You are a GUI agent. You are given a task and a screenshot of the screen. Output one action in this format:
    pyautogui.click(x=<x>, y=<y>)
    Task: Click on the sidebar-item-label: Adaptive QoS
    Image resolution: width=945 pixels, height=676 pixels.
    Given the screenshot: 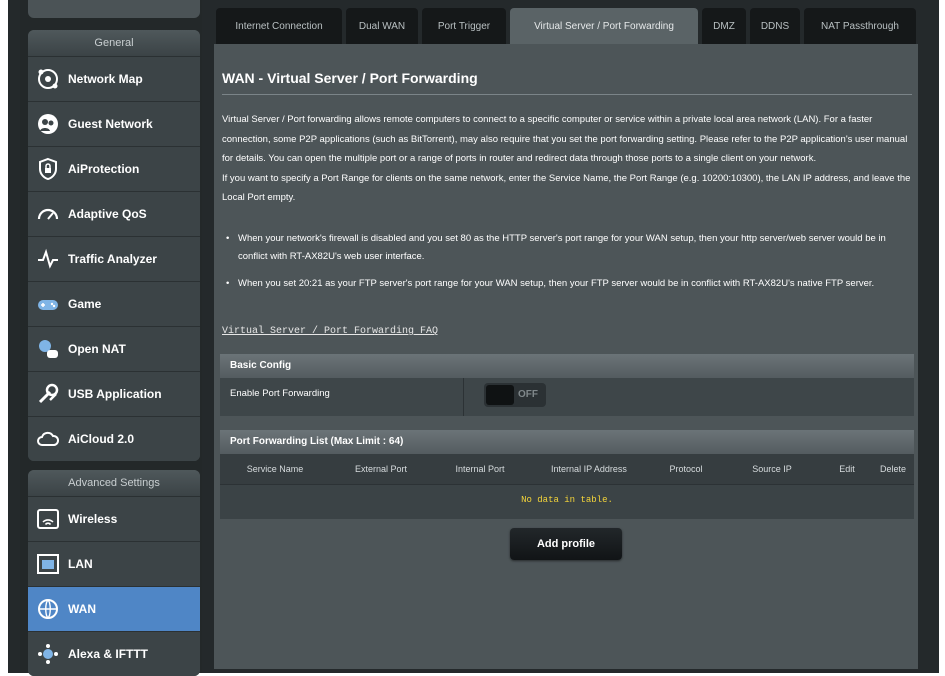 What is the action you would take?
    pyautogui.click(x=107, y=214)
    